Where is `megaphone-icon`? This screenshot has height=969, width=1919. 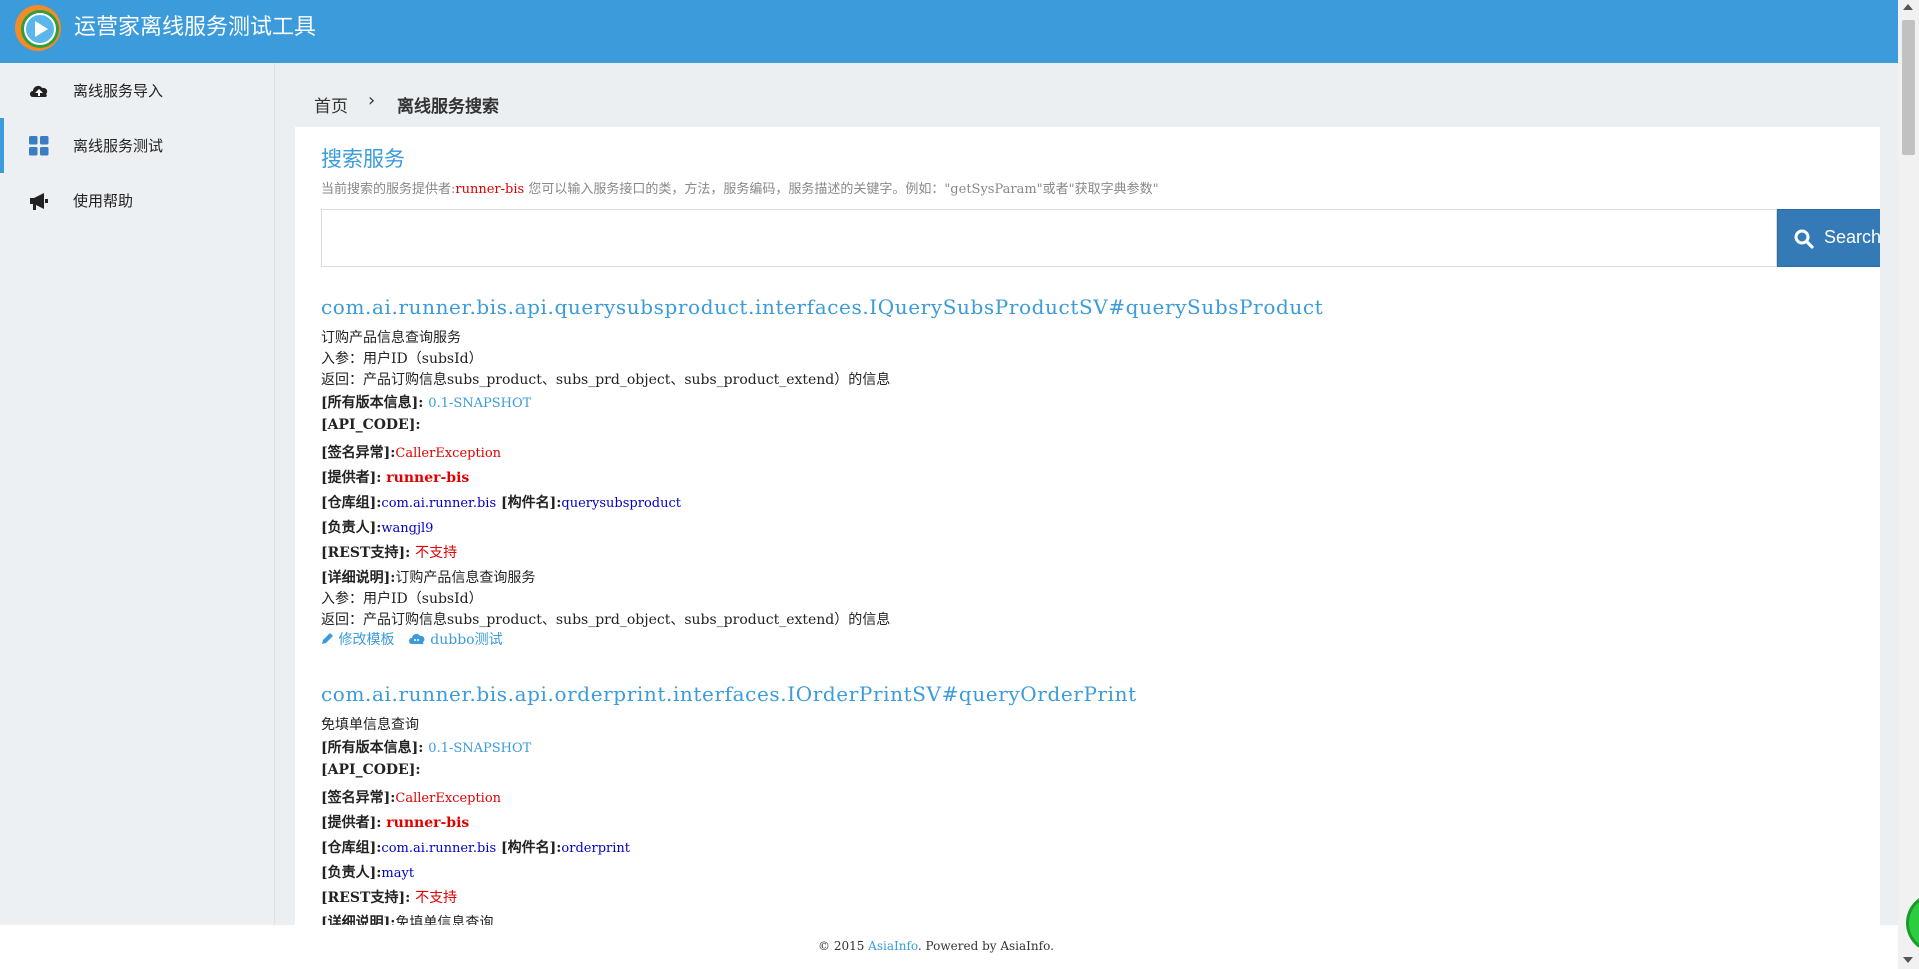
megaphone-icon is located at coordinates (39, 201).